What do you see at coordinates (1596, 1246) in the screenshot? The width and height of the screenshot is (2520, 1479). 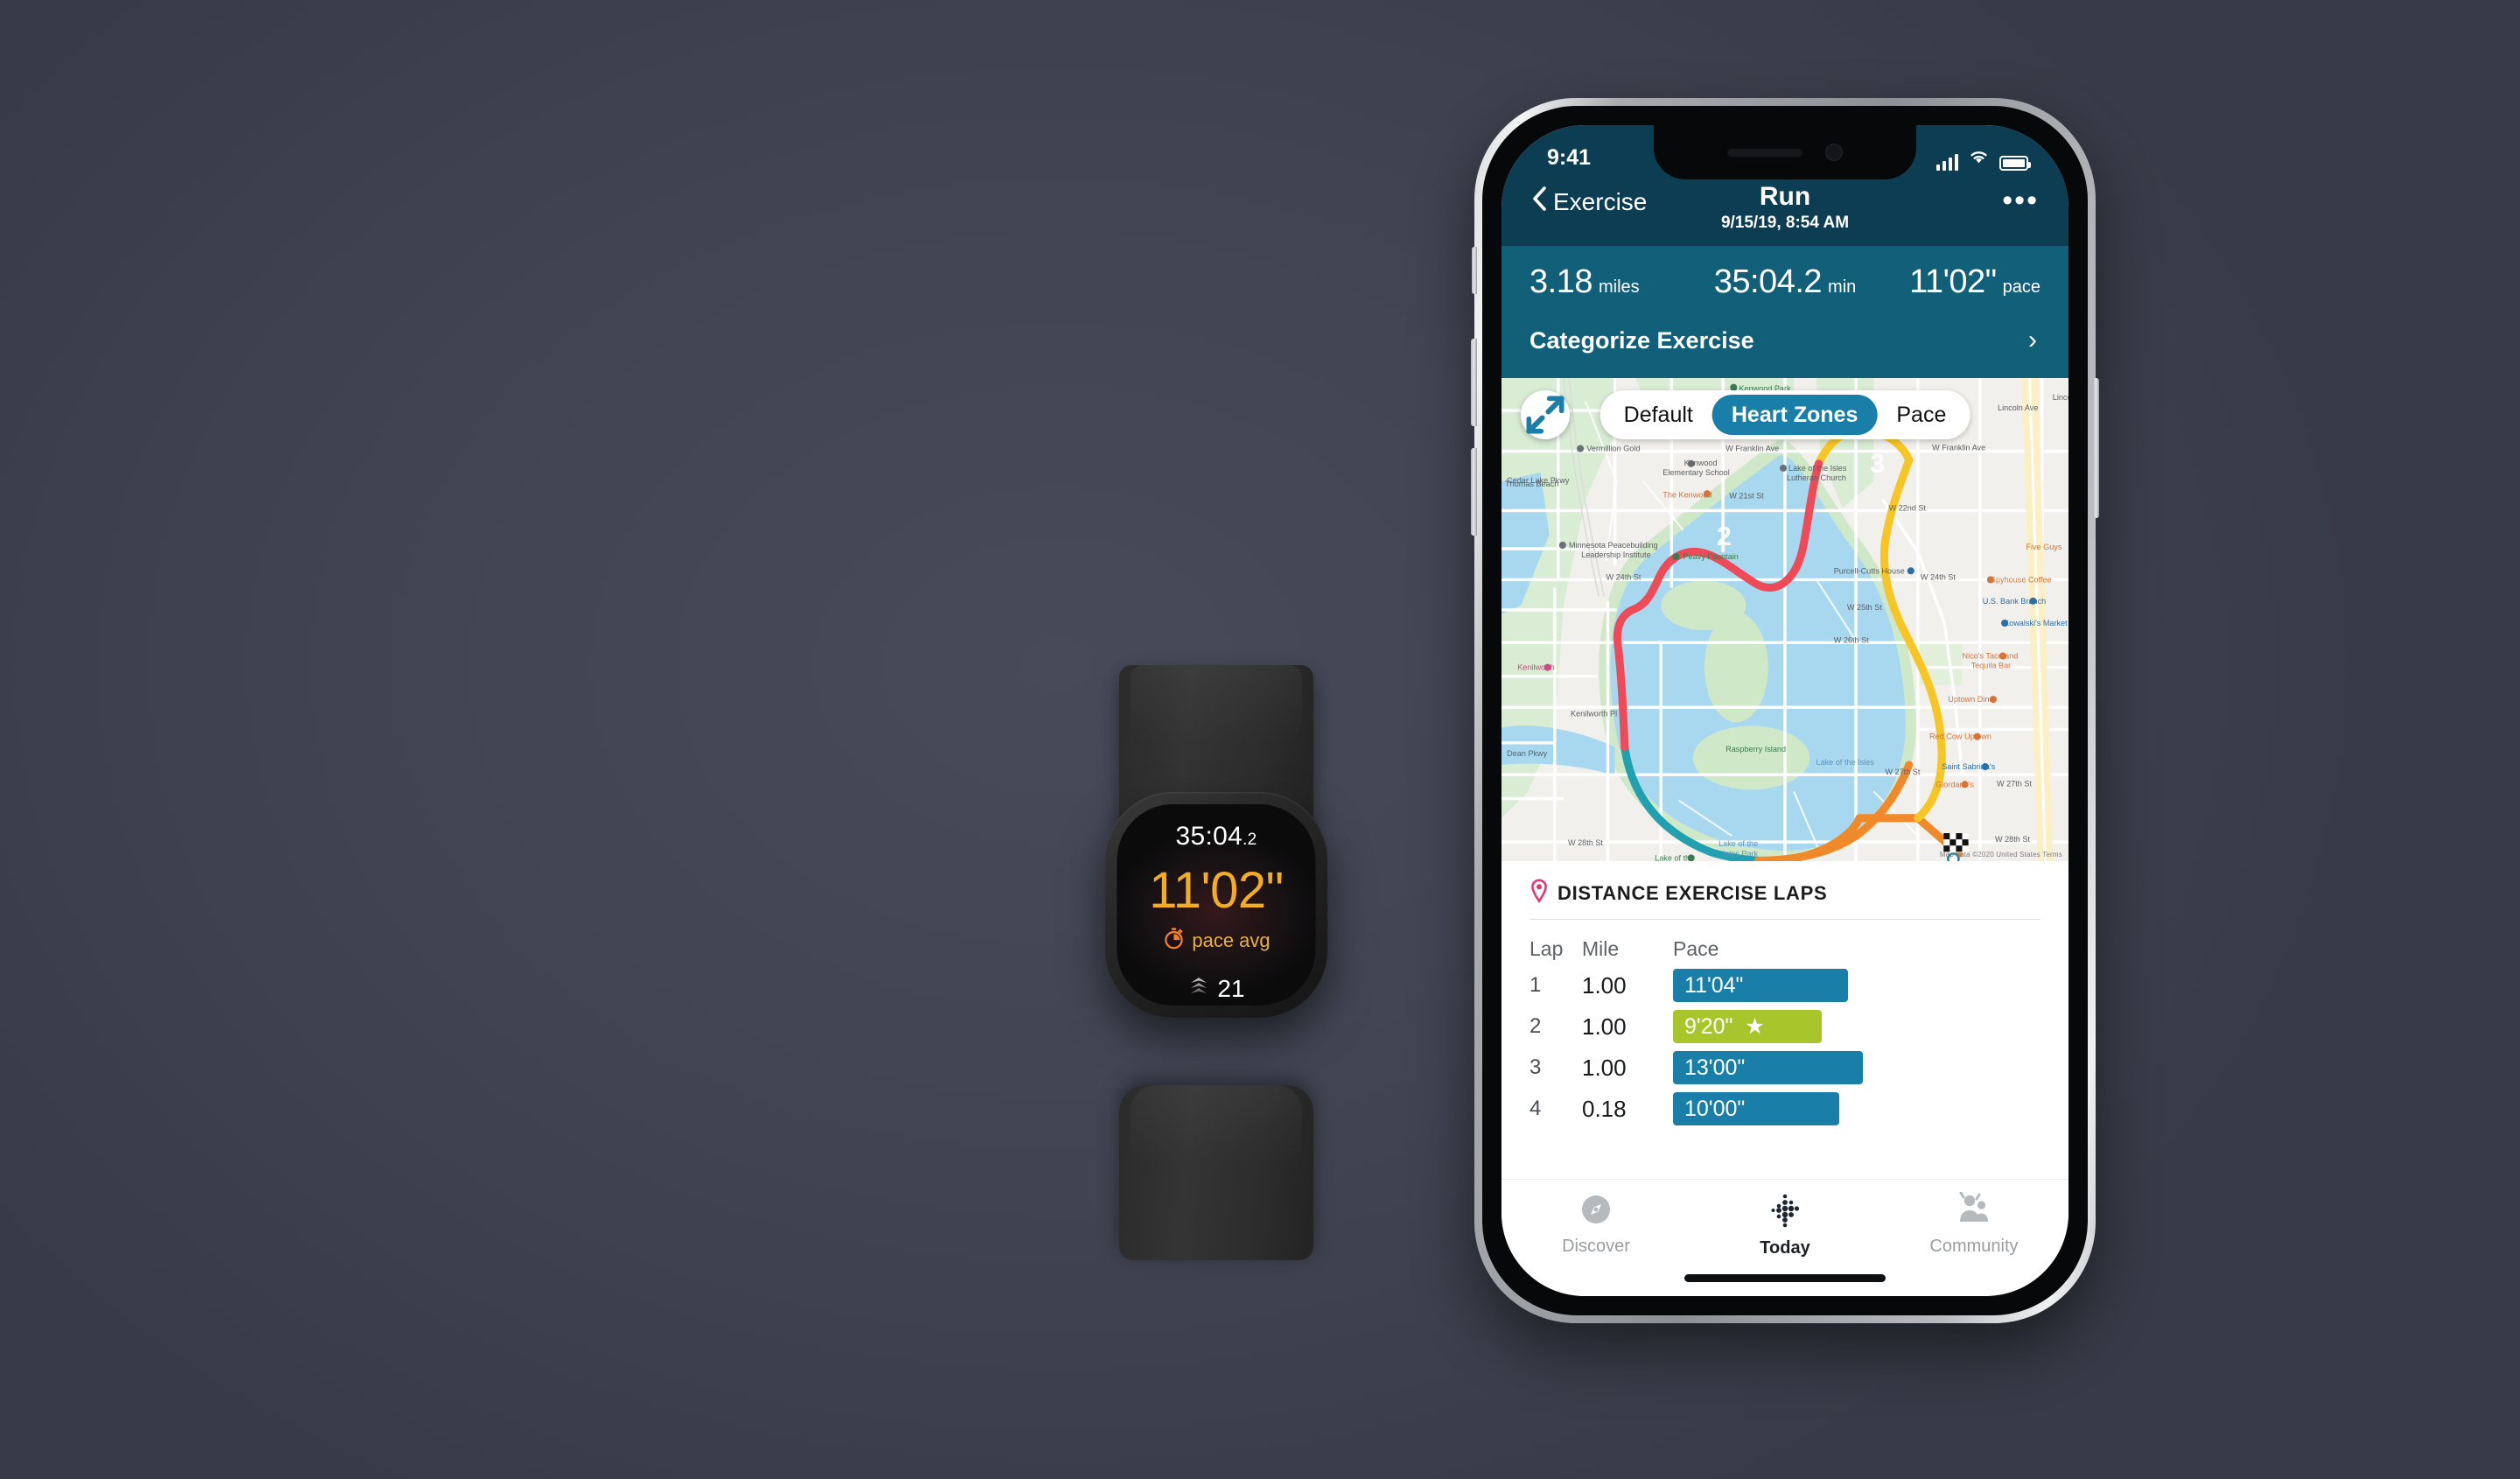 I see `tab-discover-label: Discover` at bounding box center [1596, 1246].